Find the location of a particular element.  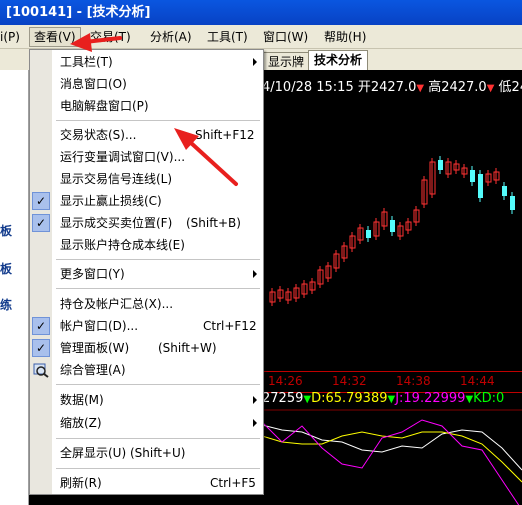

left-panel-label: 练 is located at coordinates (6, 305).